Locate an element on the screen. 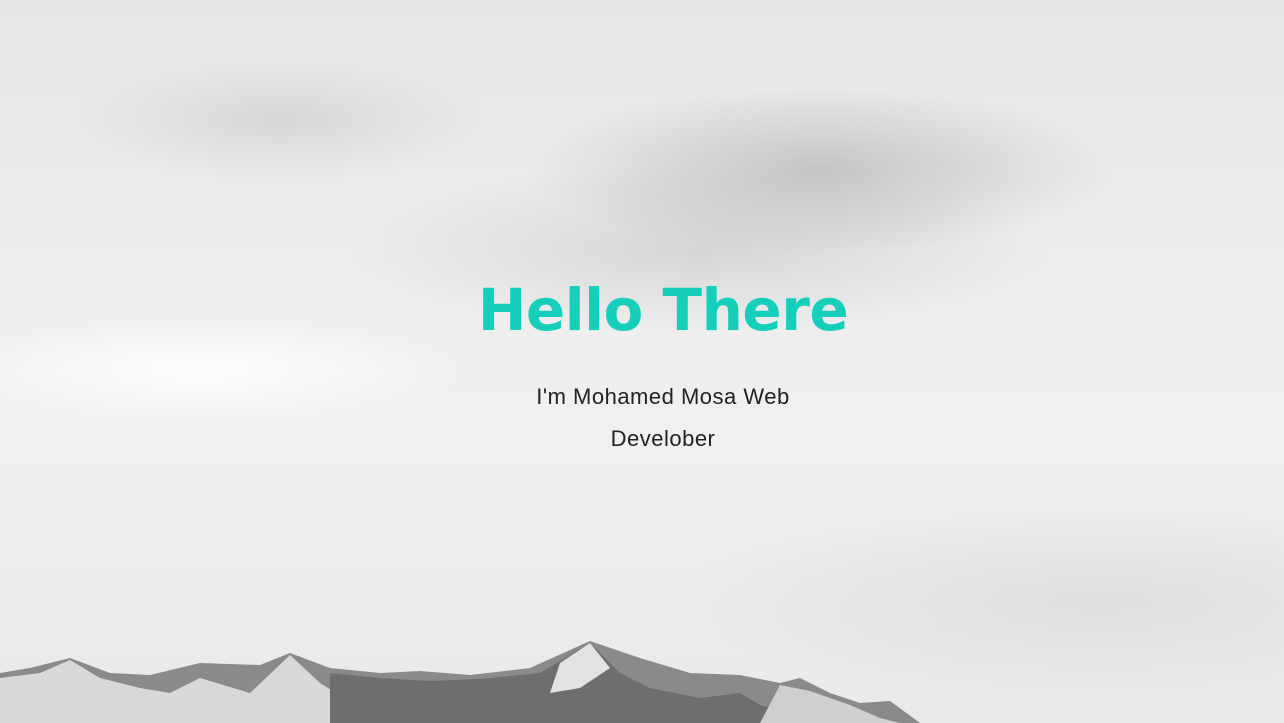 The width and height of the screenshot is (1284, 723). hero-title: Hello There is located at coordinates (663, 310).